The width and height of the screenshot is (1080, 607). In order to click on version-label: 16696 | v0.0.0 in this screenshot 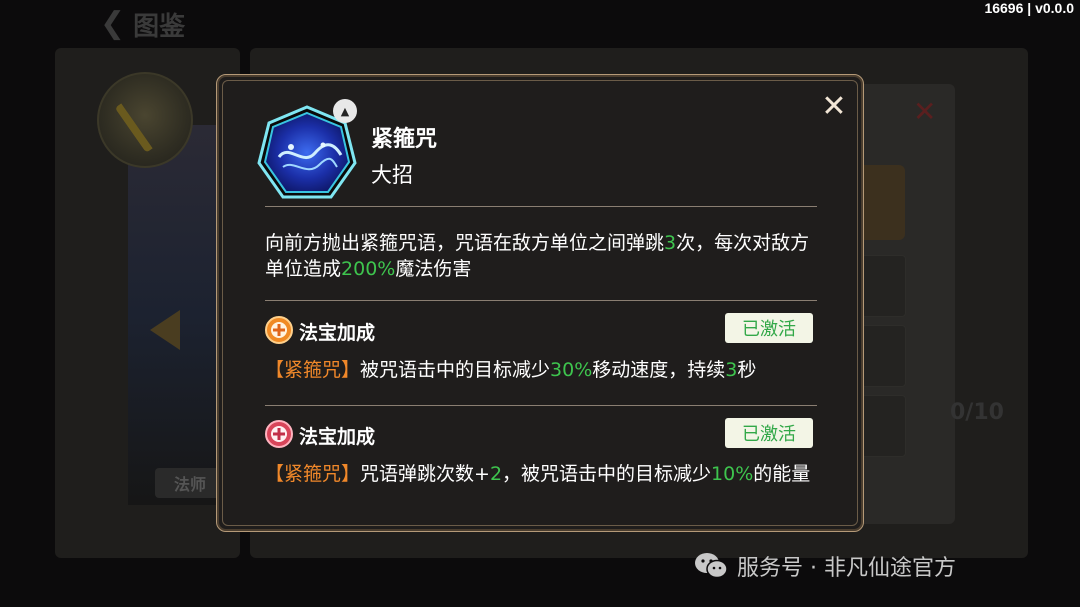, I will do `click(1029, 8)`.